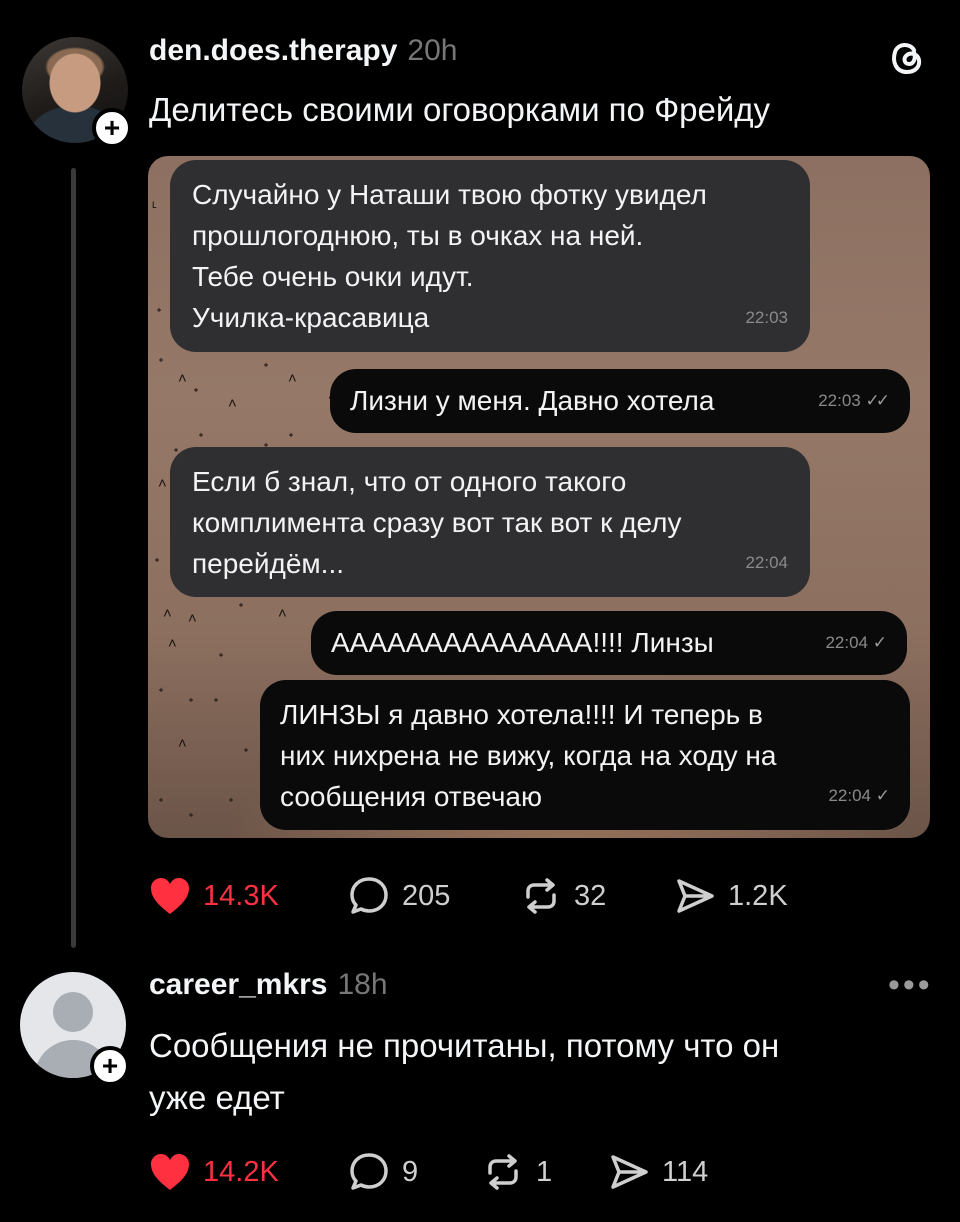 The width and height of the screenshot is (960, 1222). Describe the element at coordinates (238, 985) in the screenshot. I see `username: career_mkrs` at that location.